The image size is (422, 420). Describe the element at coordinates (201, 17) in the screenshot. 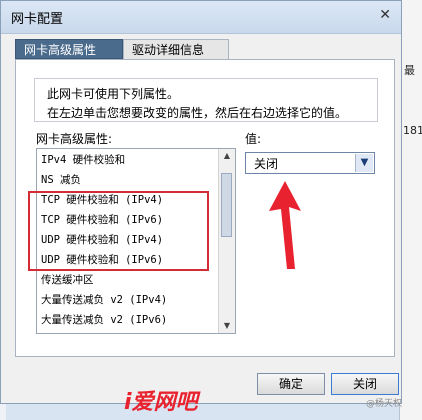

I see `title-bar: 网卡配置 ✕` at that location.